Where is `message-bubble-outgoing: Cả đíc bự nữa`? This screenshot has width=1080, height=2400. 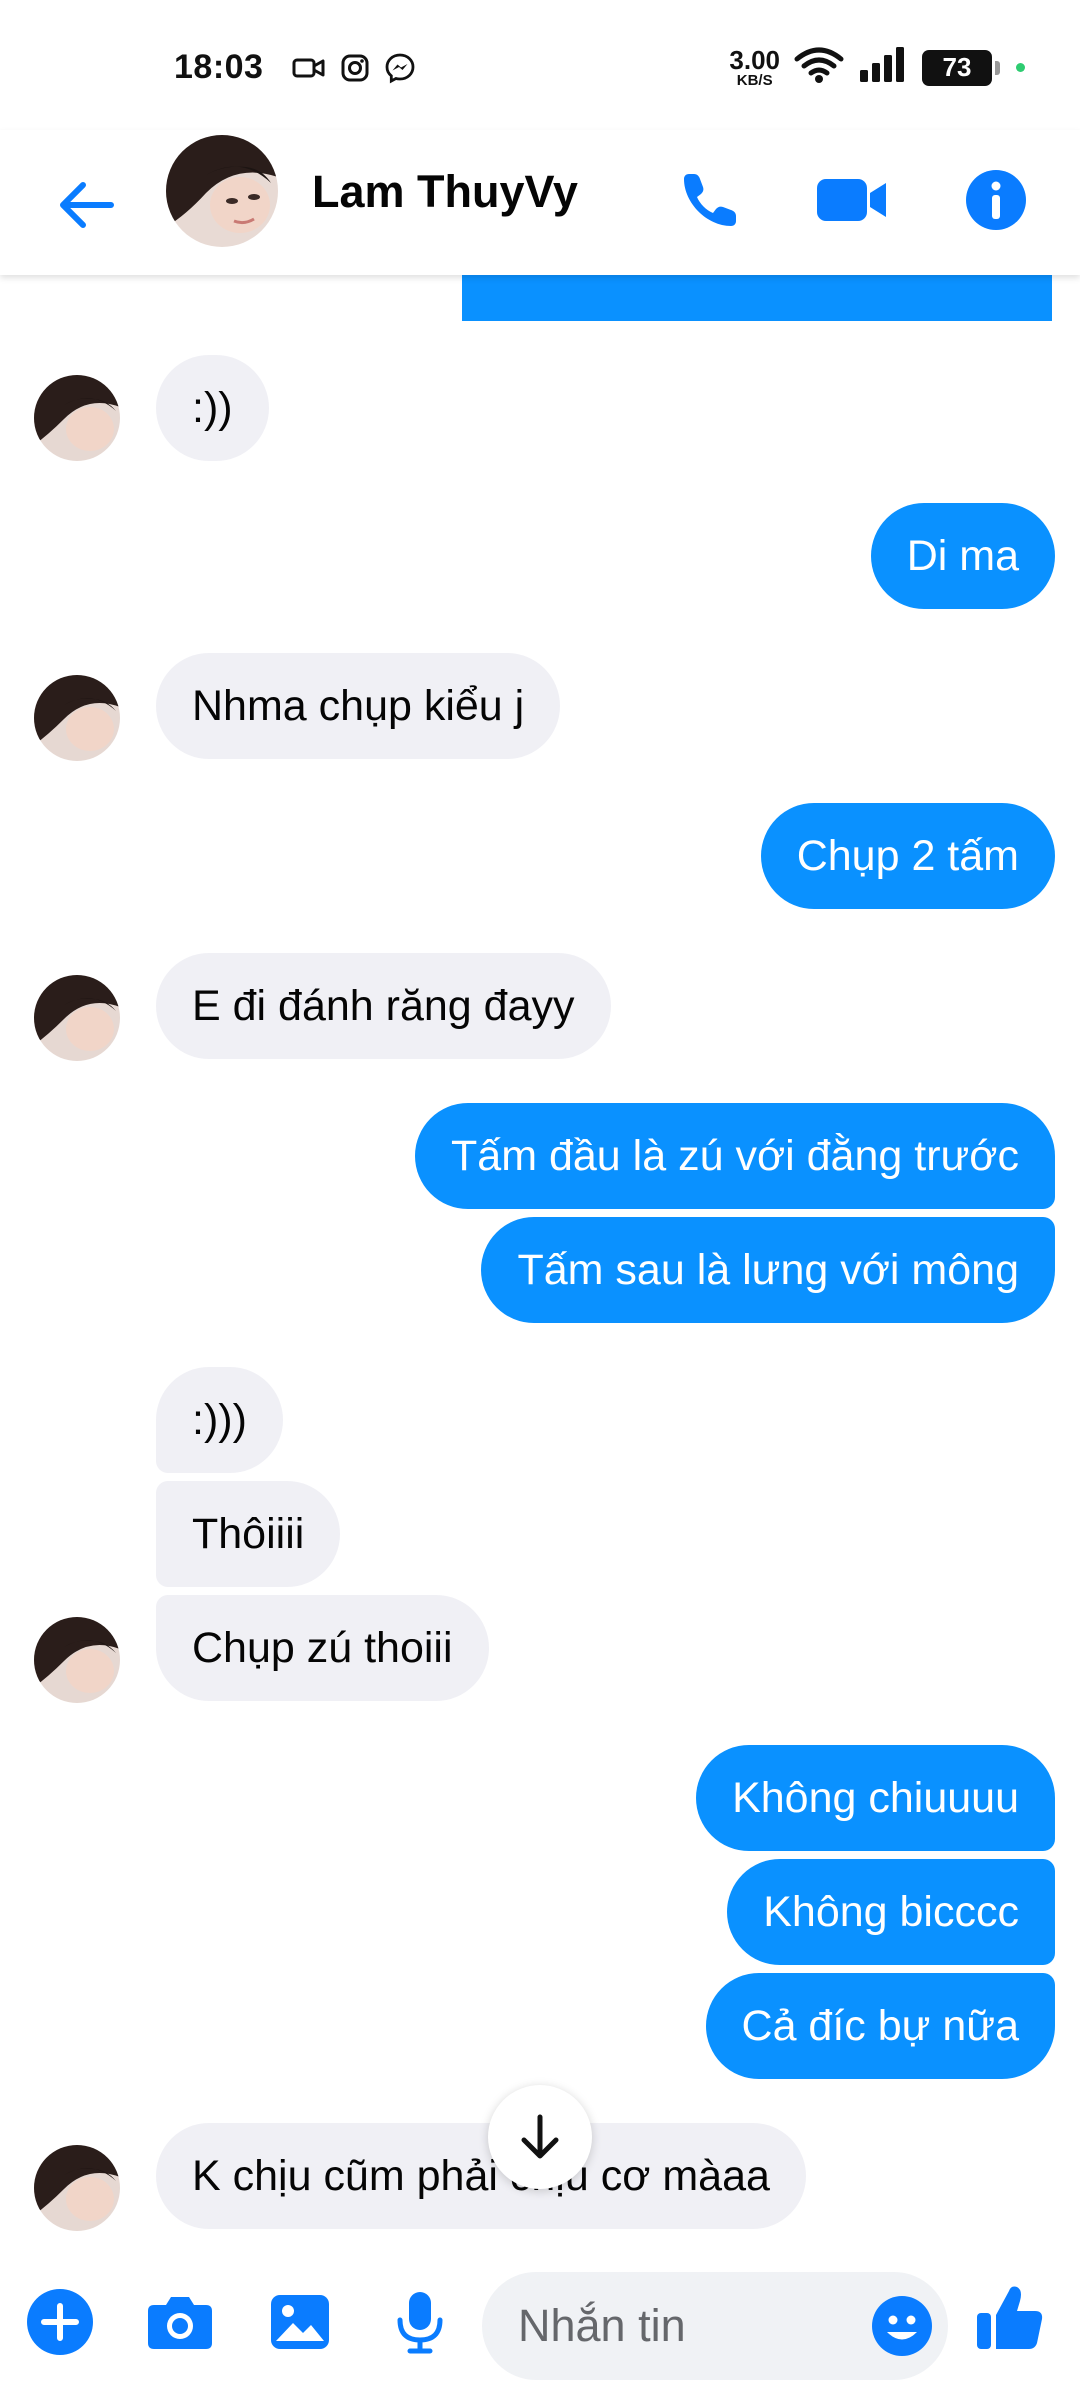
message-bubble-outgoing: Cả đíc bự nữa is located at coordinates (880, 2026).